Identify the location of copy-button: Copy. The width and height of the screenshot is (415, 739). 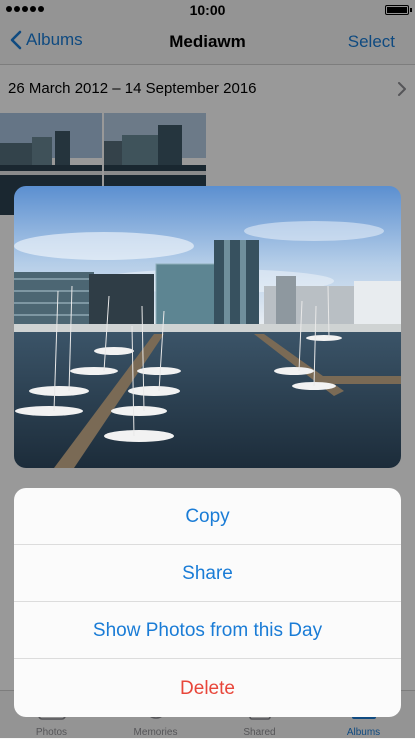
(207, 516).